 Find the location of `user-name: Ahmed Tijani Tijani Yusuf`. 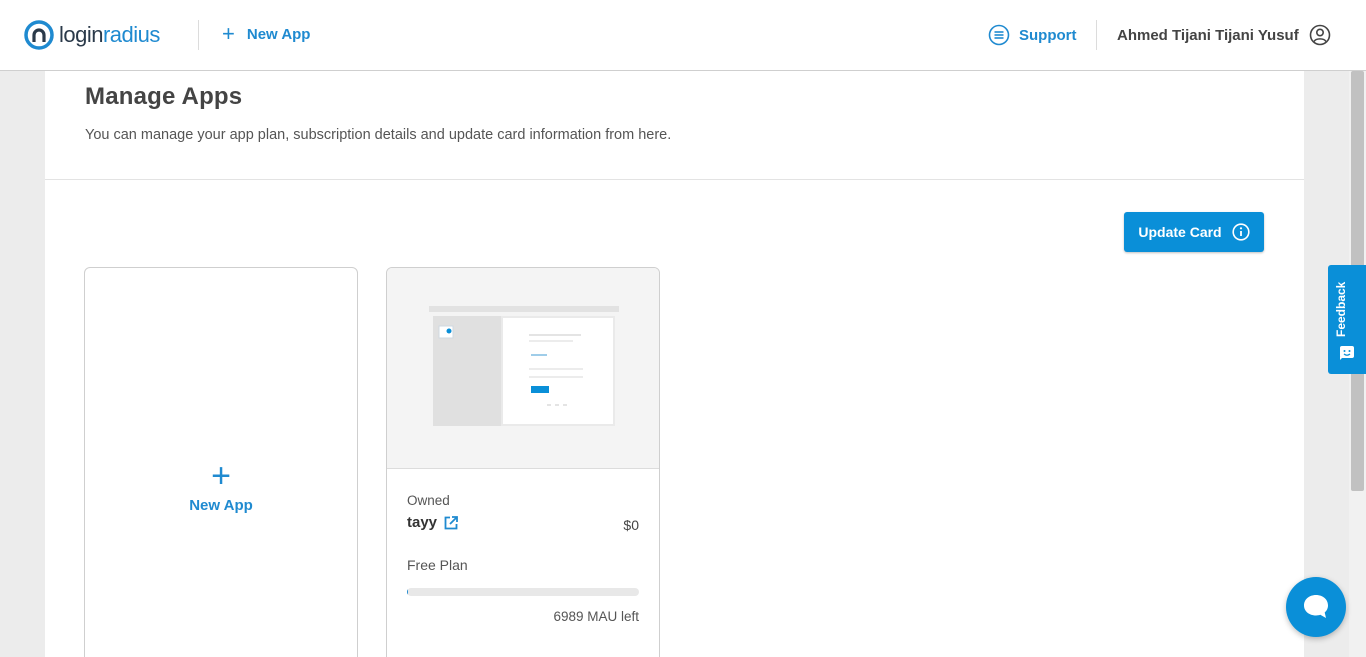

user-name: Ahmed Tijani Tijani Yusuf is located at coordinates (1208, 35).